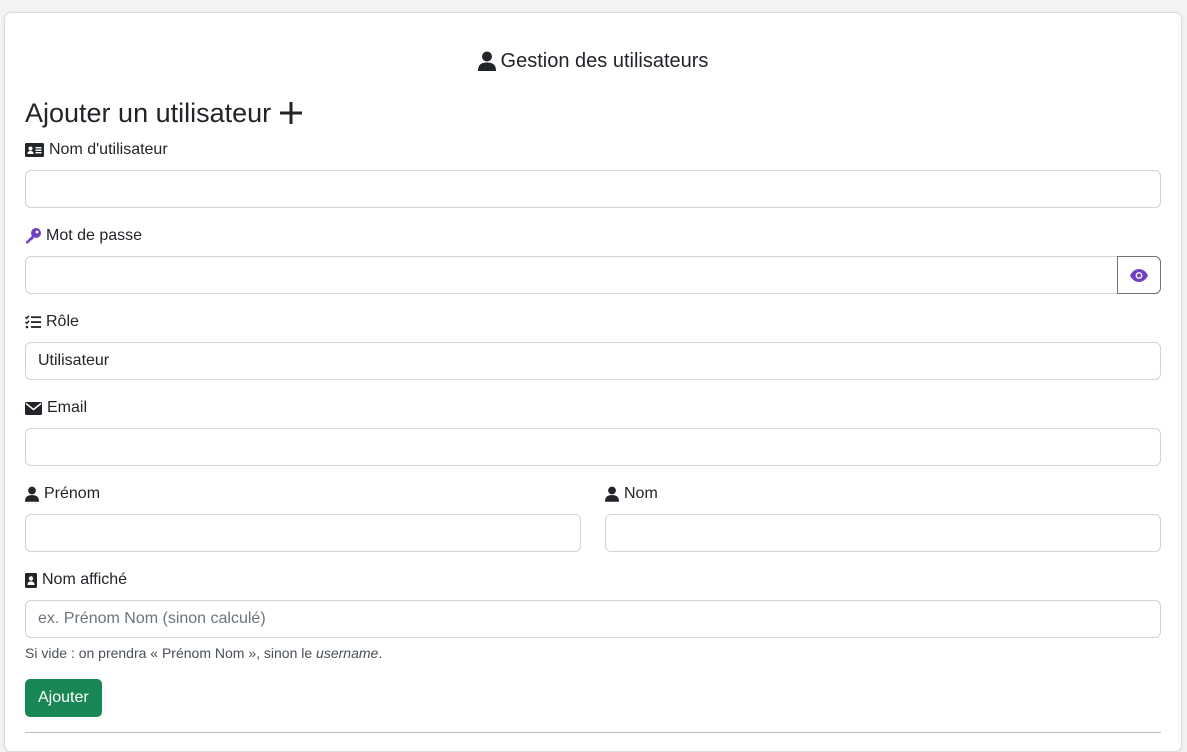 The height and width of the screenshot is (752, 1187). Describe the element at coordinates (63, 698) in the screenshot. I see `add-user-button: Ajouter` at that location.